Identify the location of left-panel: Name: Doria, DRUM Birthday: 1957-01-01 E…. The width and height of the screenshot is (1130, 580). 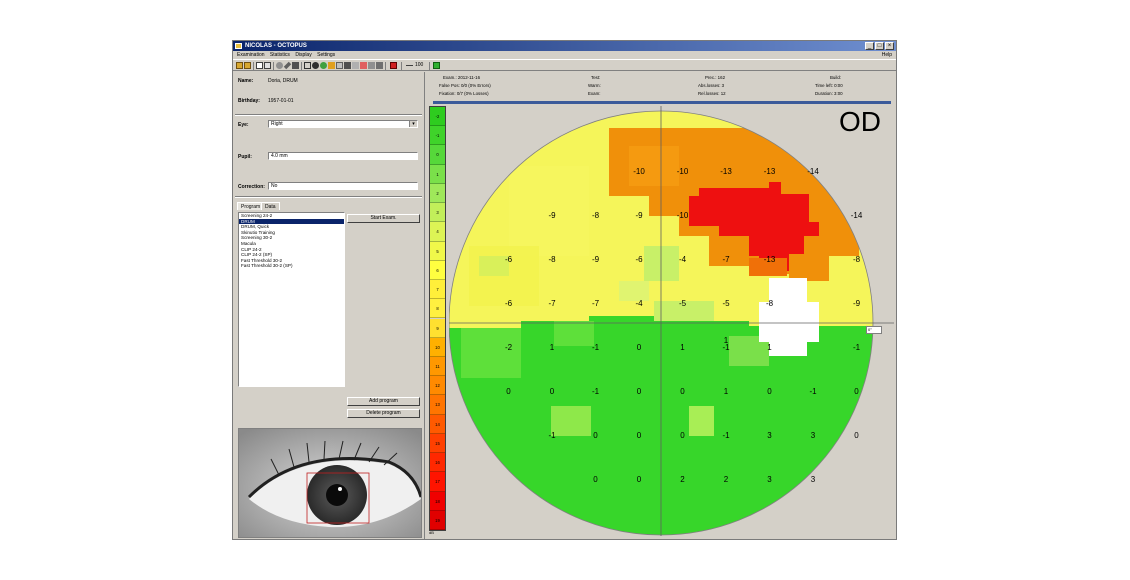
(328, 305).